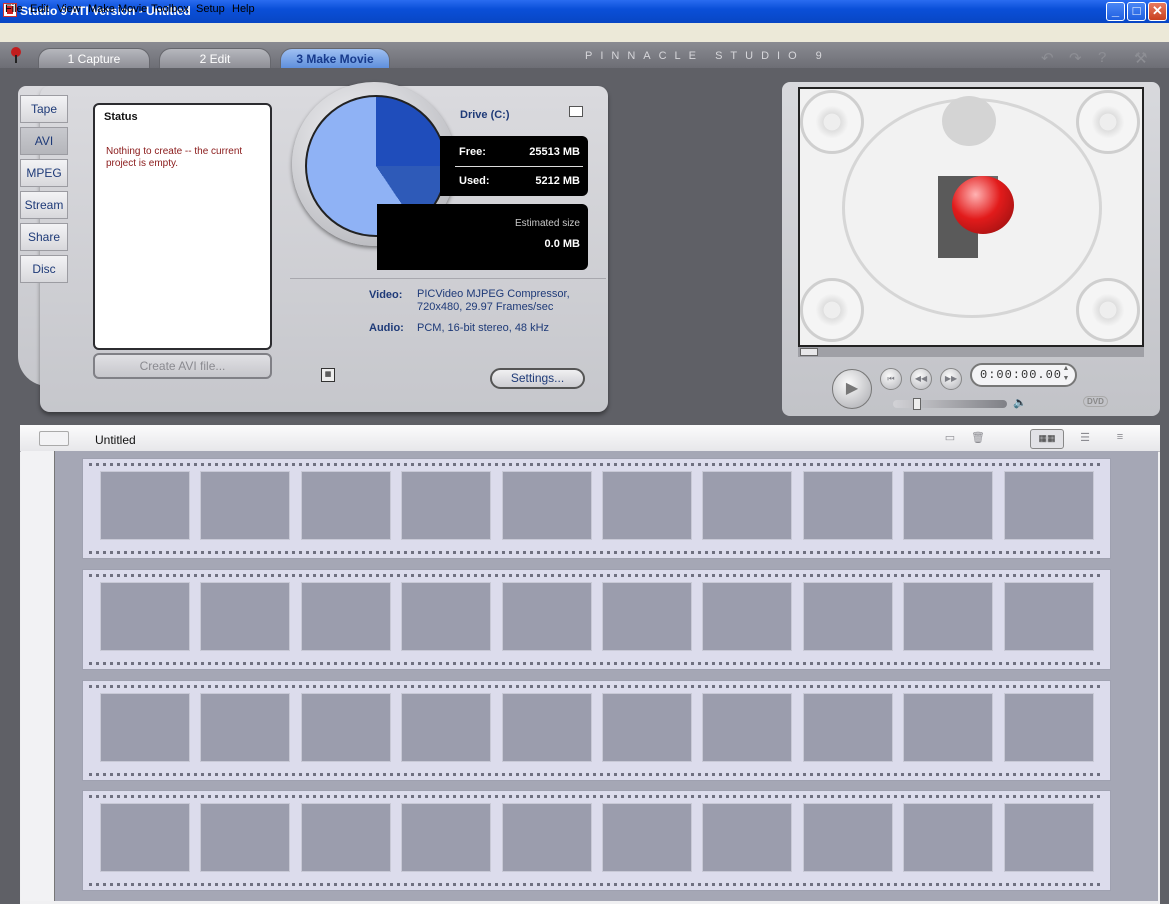 This screenshot has width=1169, height=904. What do you see at coordinates (210, 9) in the screenshot?
I see `menu-setup: Setup` at bounding box center [210, 9].